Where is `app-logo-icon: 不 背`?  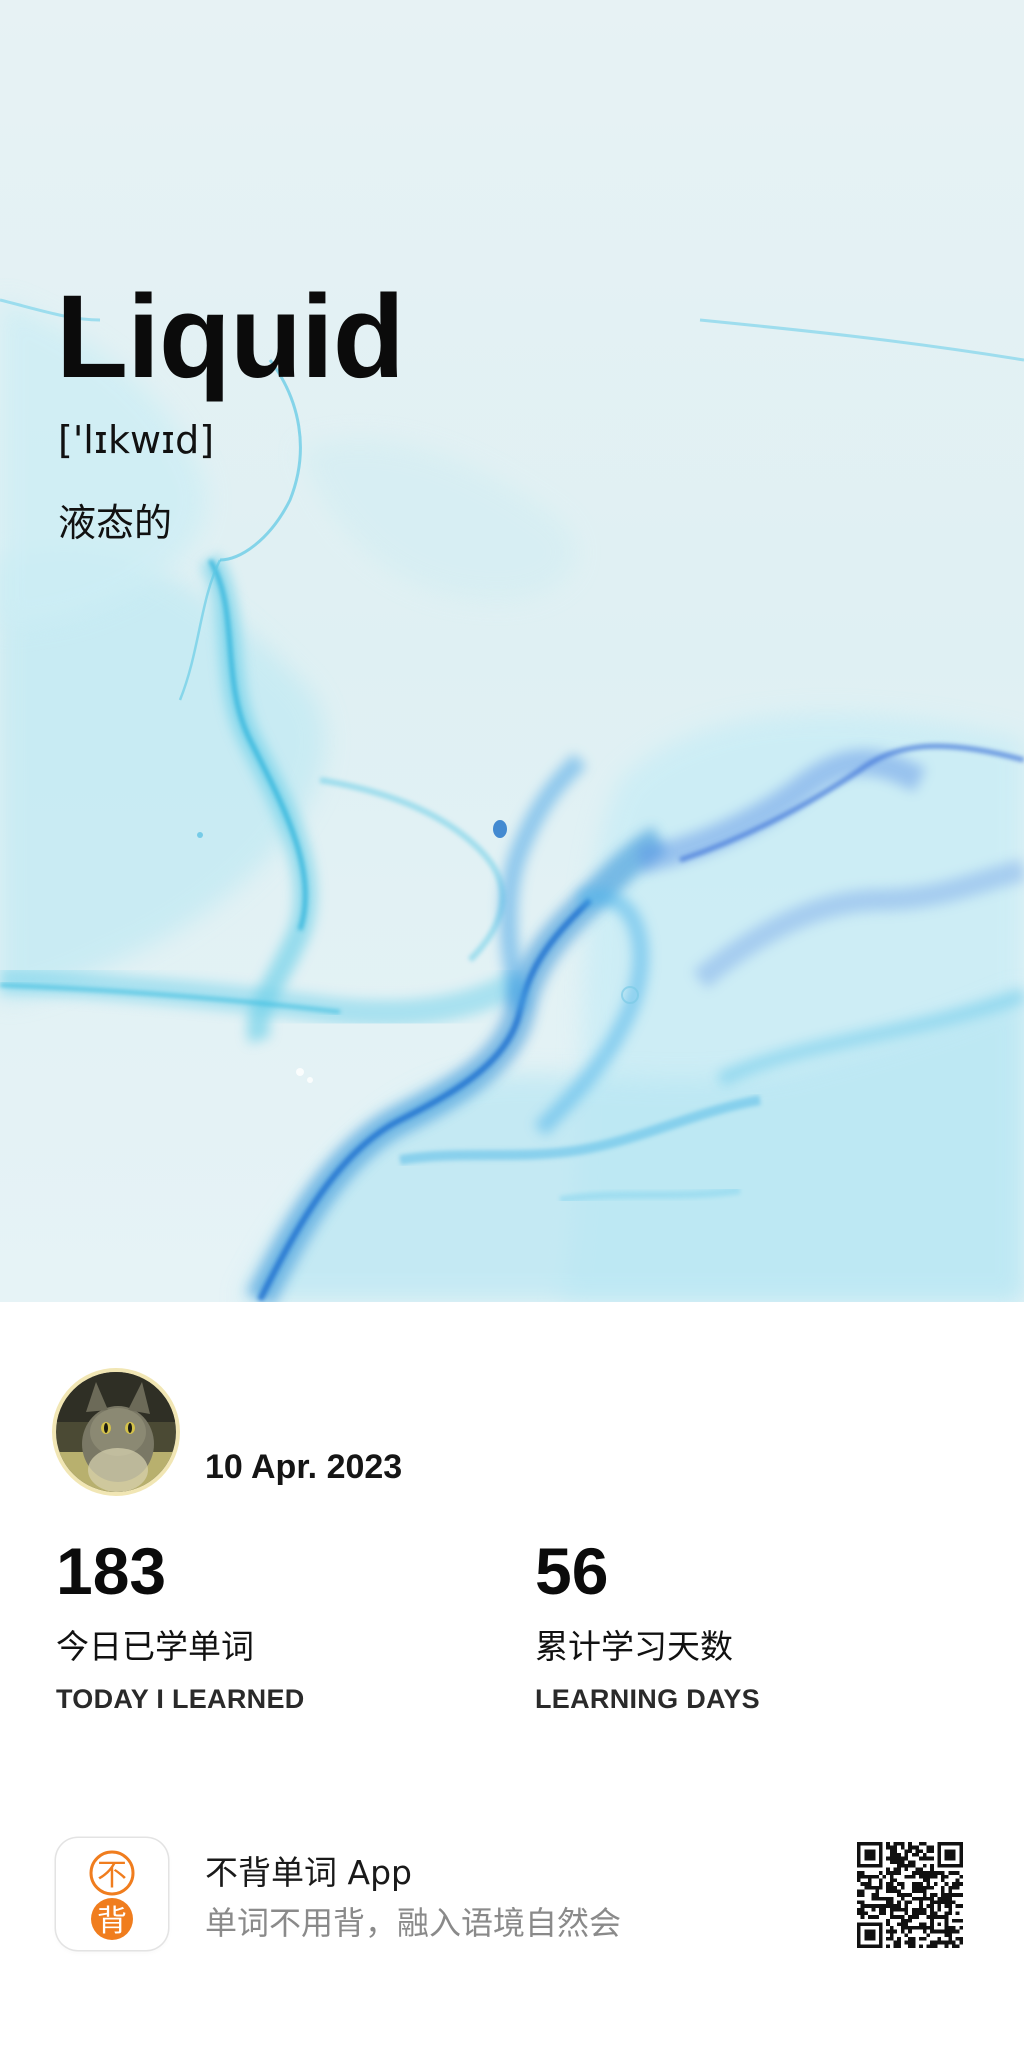 app-logo-icon: 不 背 is located at coordinates (112, 1894).